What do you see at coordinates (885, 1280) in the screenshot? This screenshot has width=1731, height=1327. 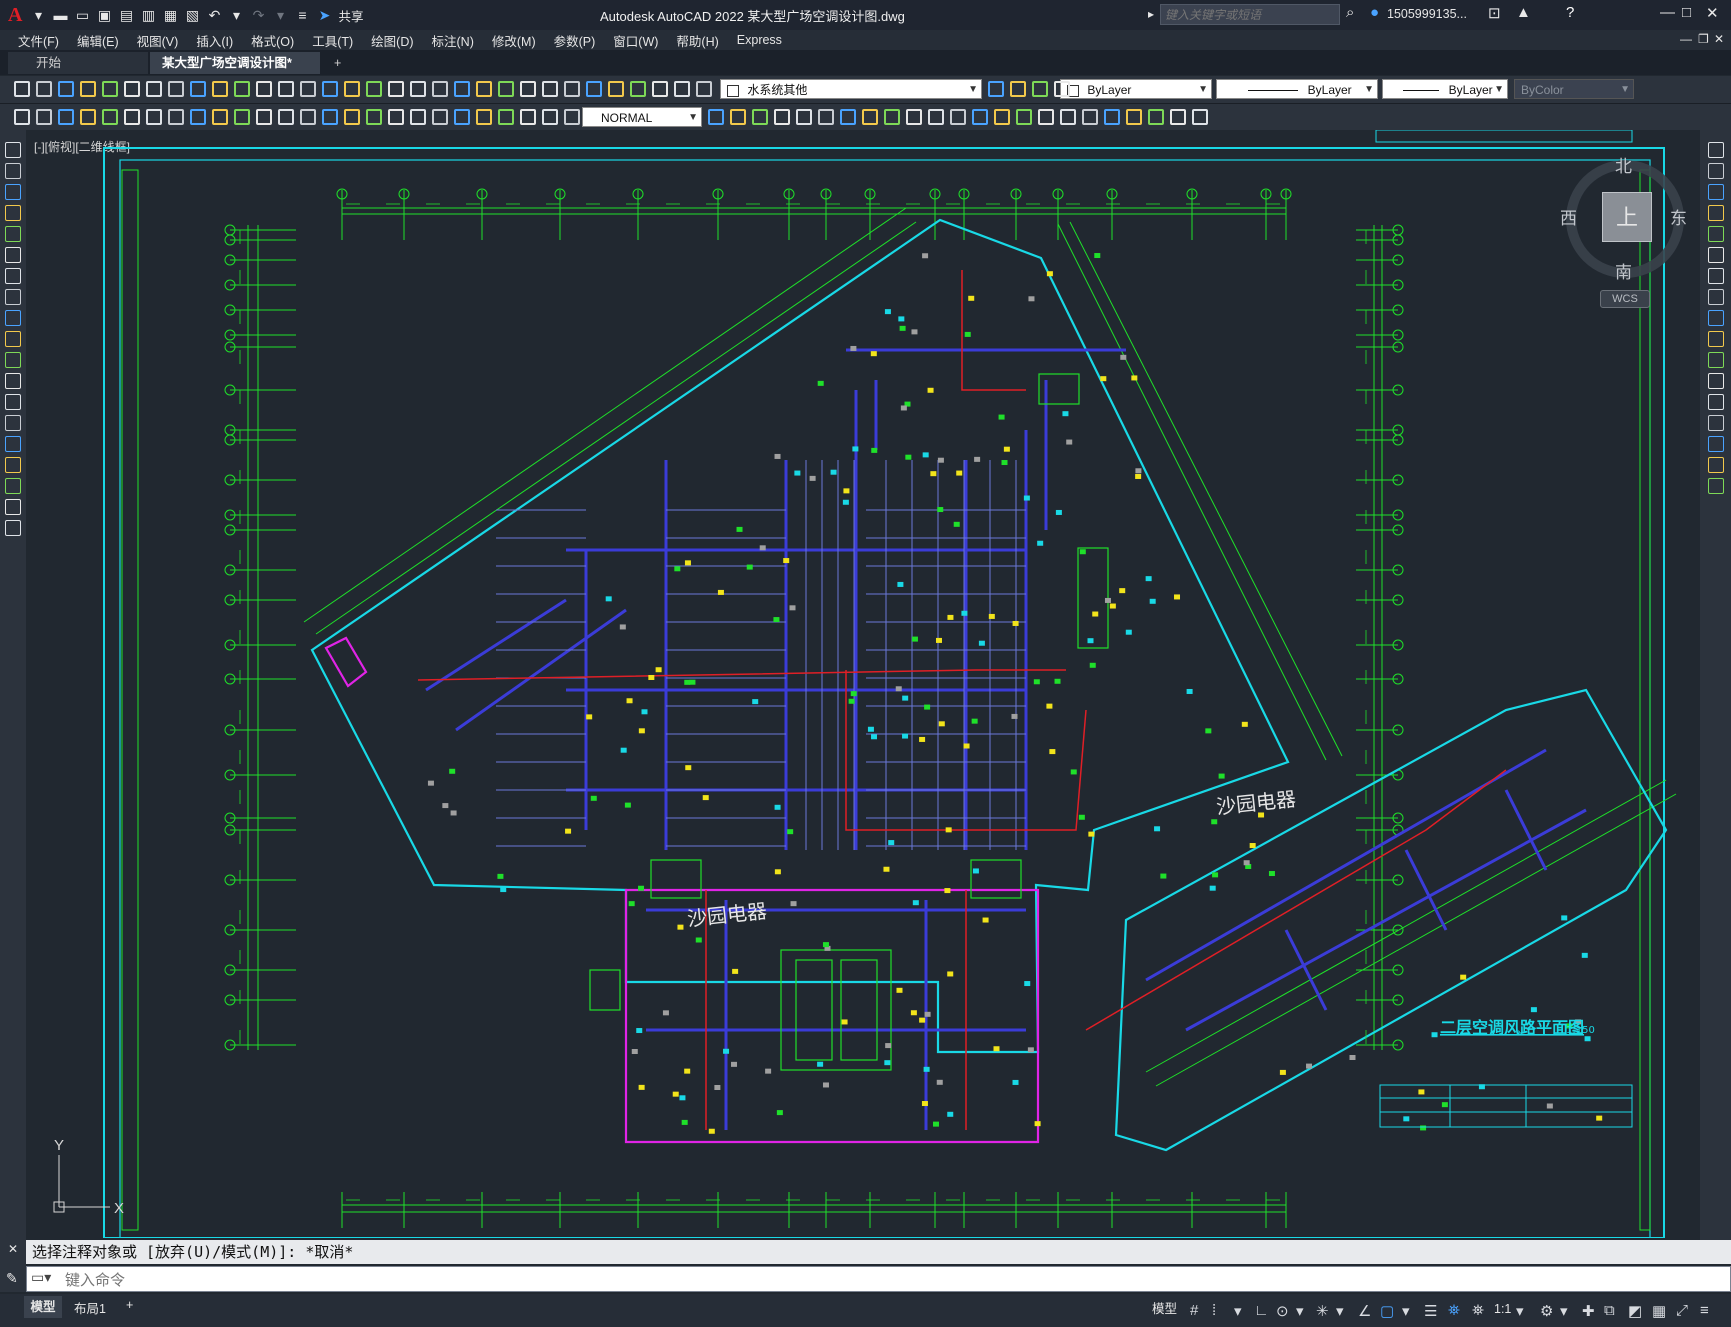 I see `command-input` at bounding box center [885, 1280].